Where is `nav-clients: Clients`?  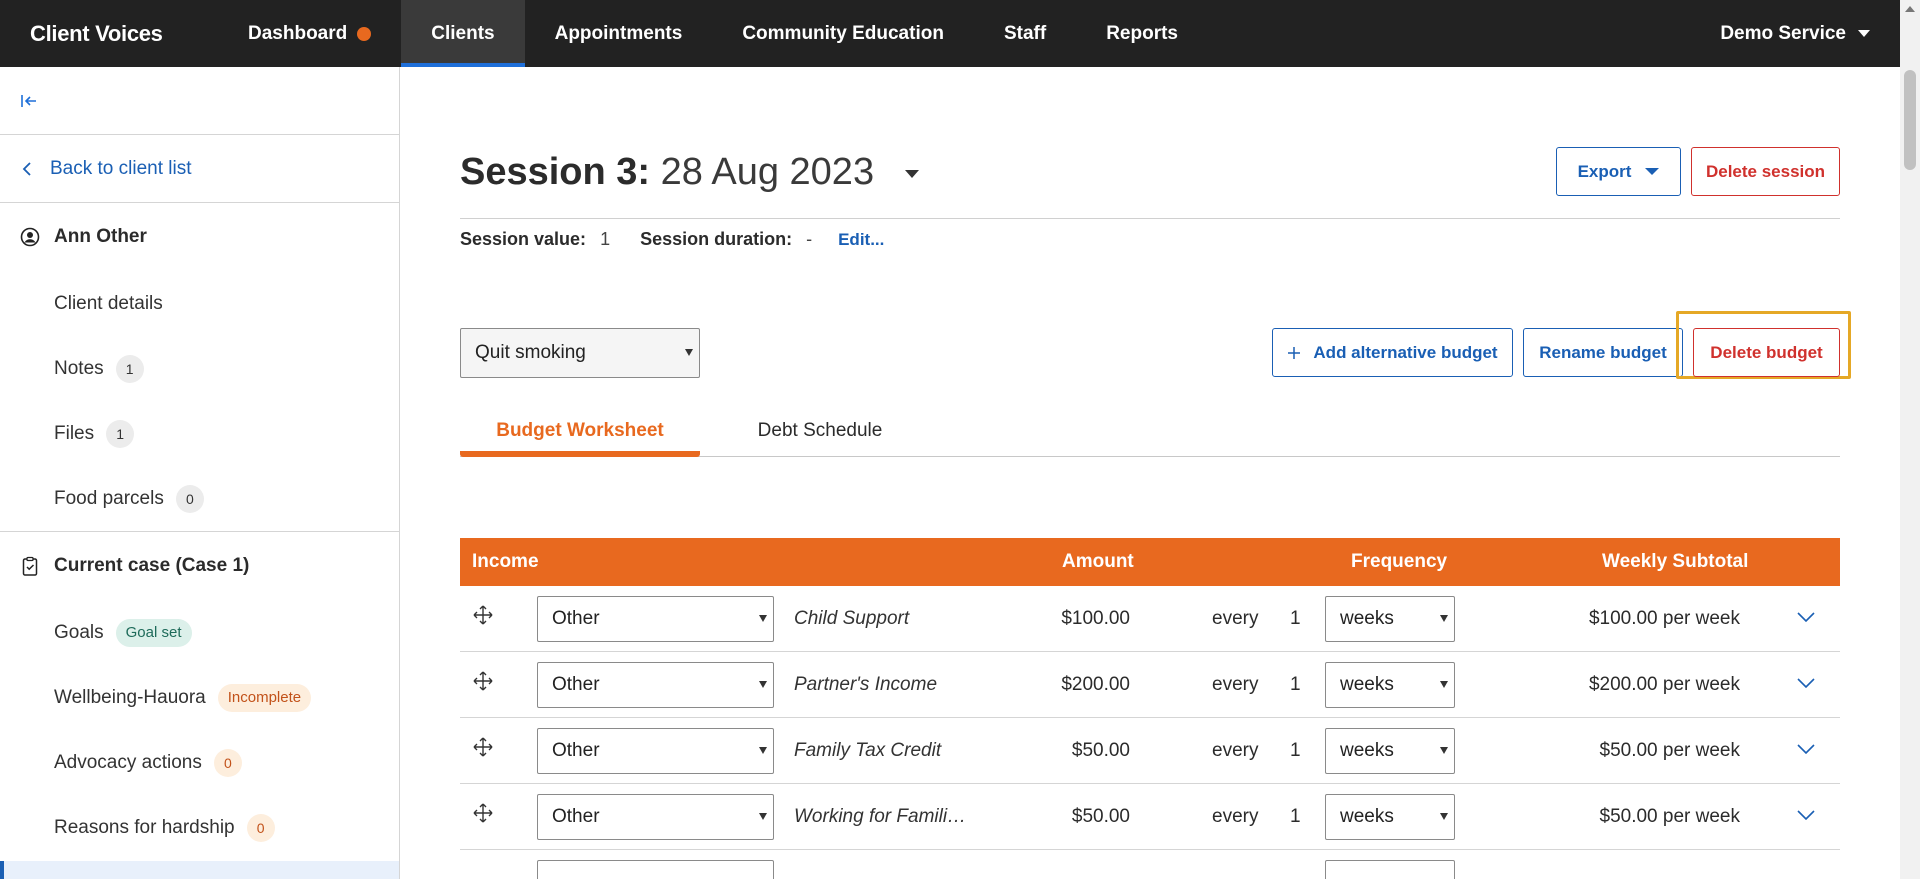
nav-clients: Clients is located at coordinates (463, 33).